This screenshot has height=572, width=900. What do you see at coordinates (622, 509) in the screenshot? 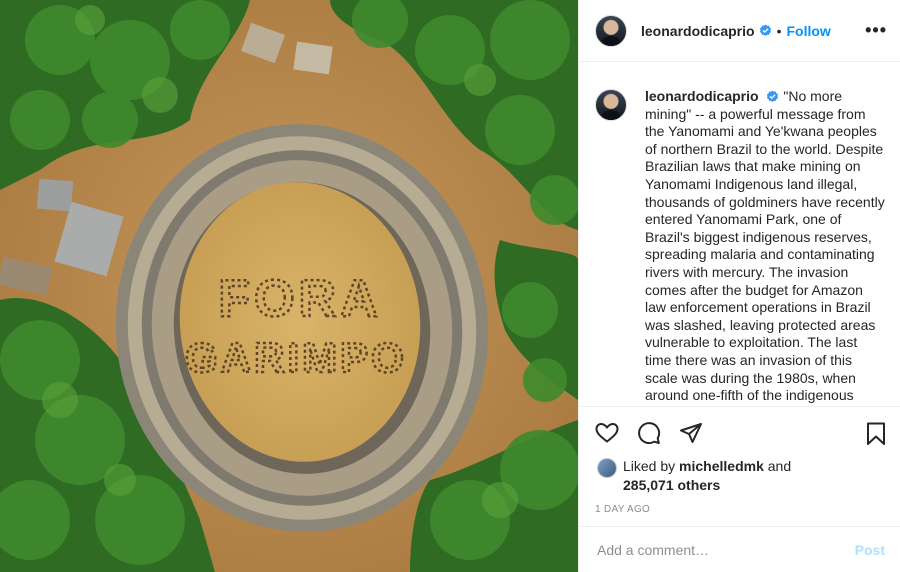
I see `post-timestamp: 1 DAY AGO` at bounding box center [622, 509].